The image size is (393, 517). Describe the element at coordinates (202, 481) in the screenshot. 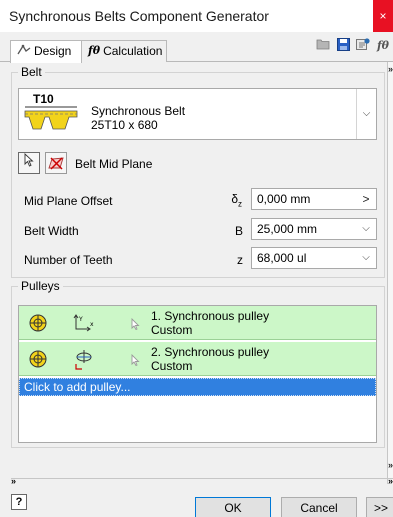

I see `horizontal-scroll-strip: » »` at that location.